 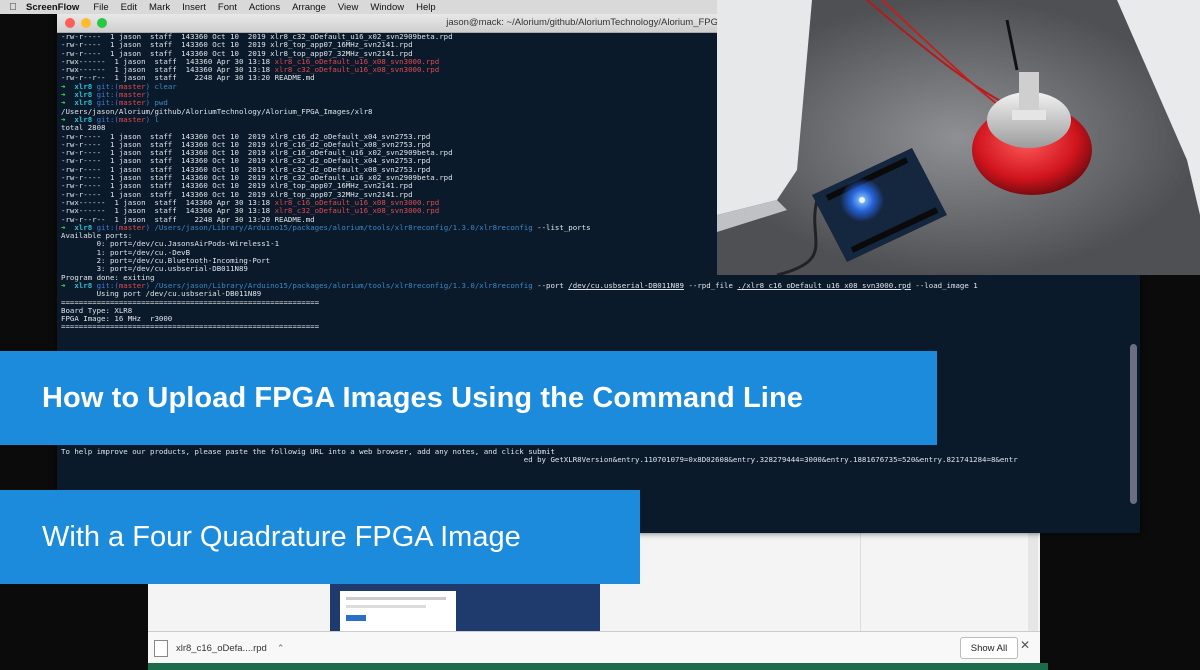 What do you see at coordinates (398, 611) in the screenshot?
I see `thumbnail-page` at bounding box center [398, 611].